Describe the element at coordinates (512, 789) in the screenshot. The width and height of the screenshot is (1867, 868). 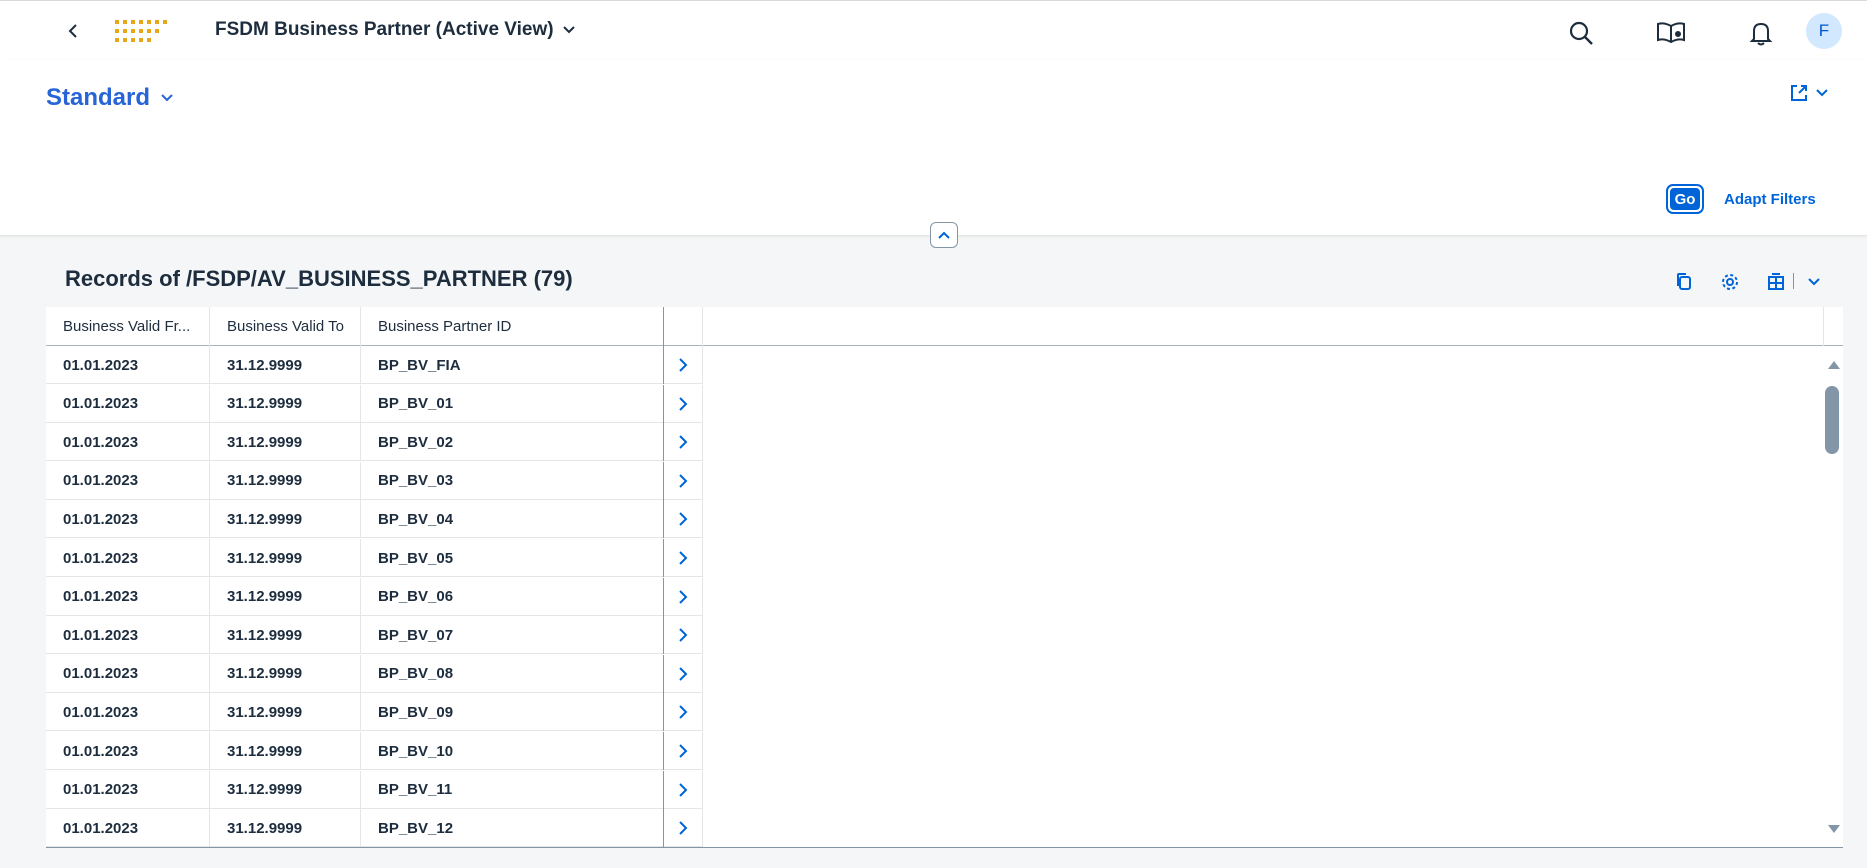
I see `cell-business-partner-id: BP_BV_11` at that location.